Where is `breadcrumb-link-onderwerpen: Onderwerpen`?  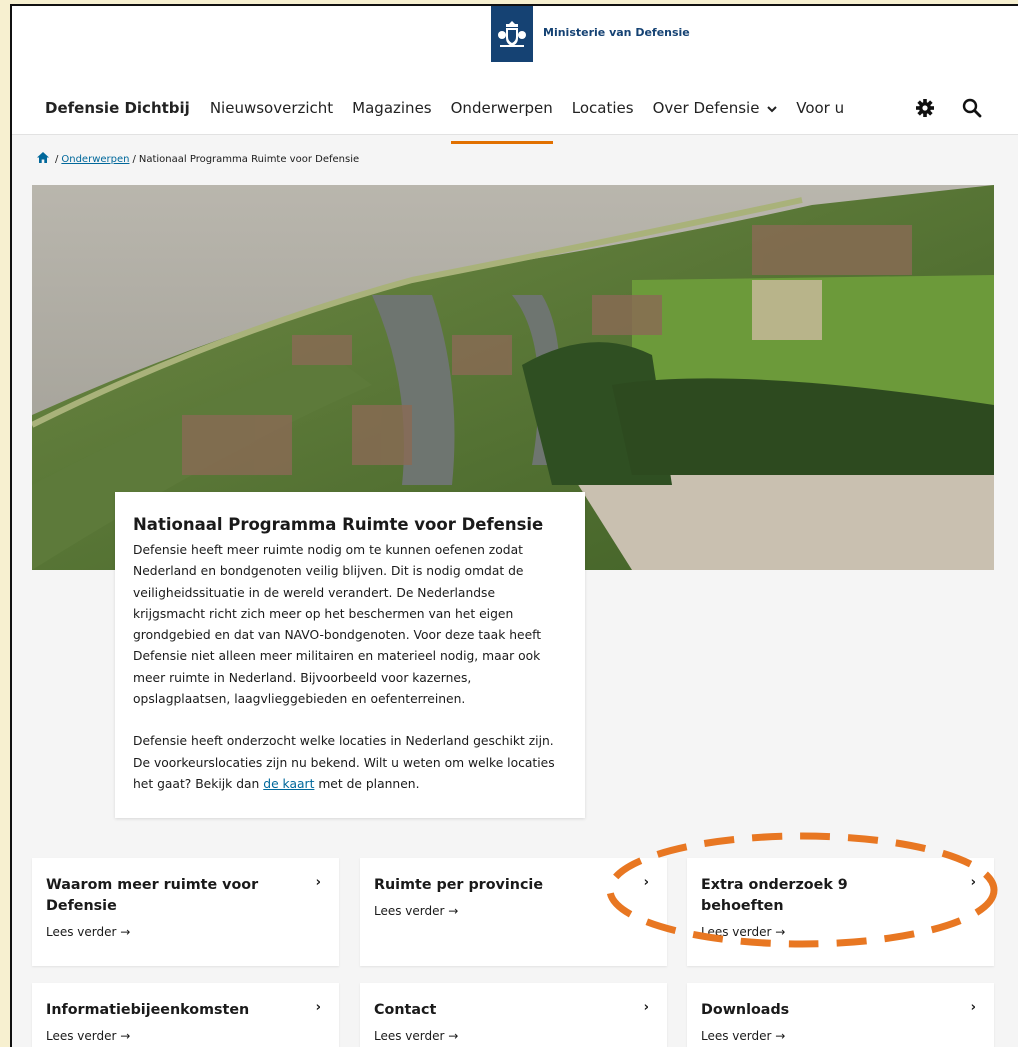
breadcrumb-link-onderwerpen: Onderwerpen is located at coordinates (95, 159).